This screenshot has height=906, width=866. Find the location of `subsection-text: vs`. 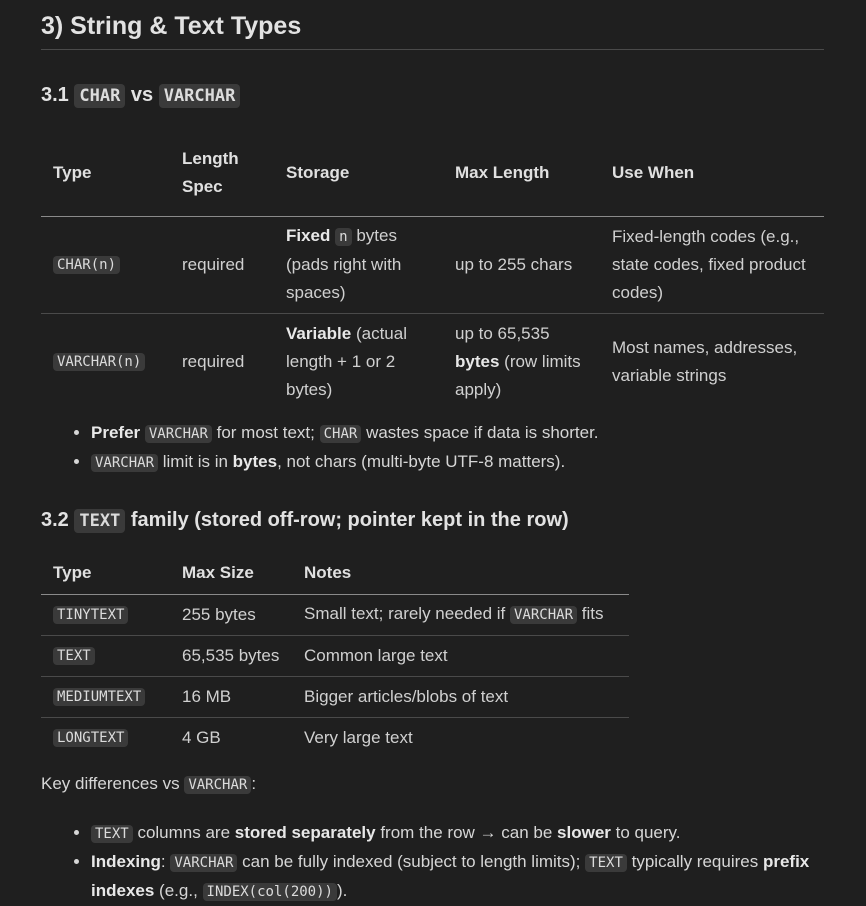

subsection-text: vs is located at coordinates (142, 95).